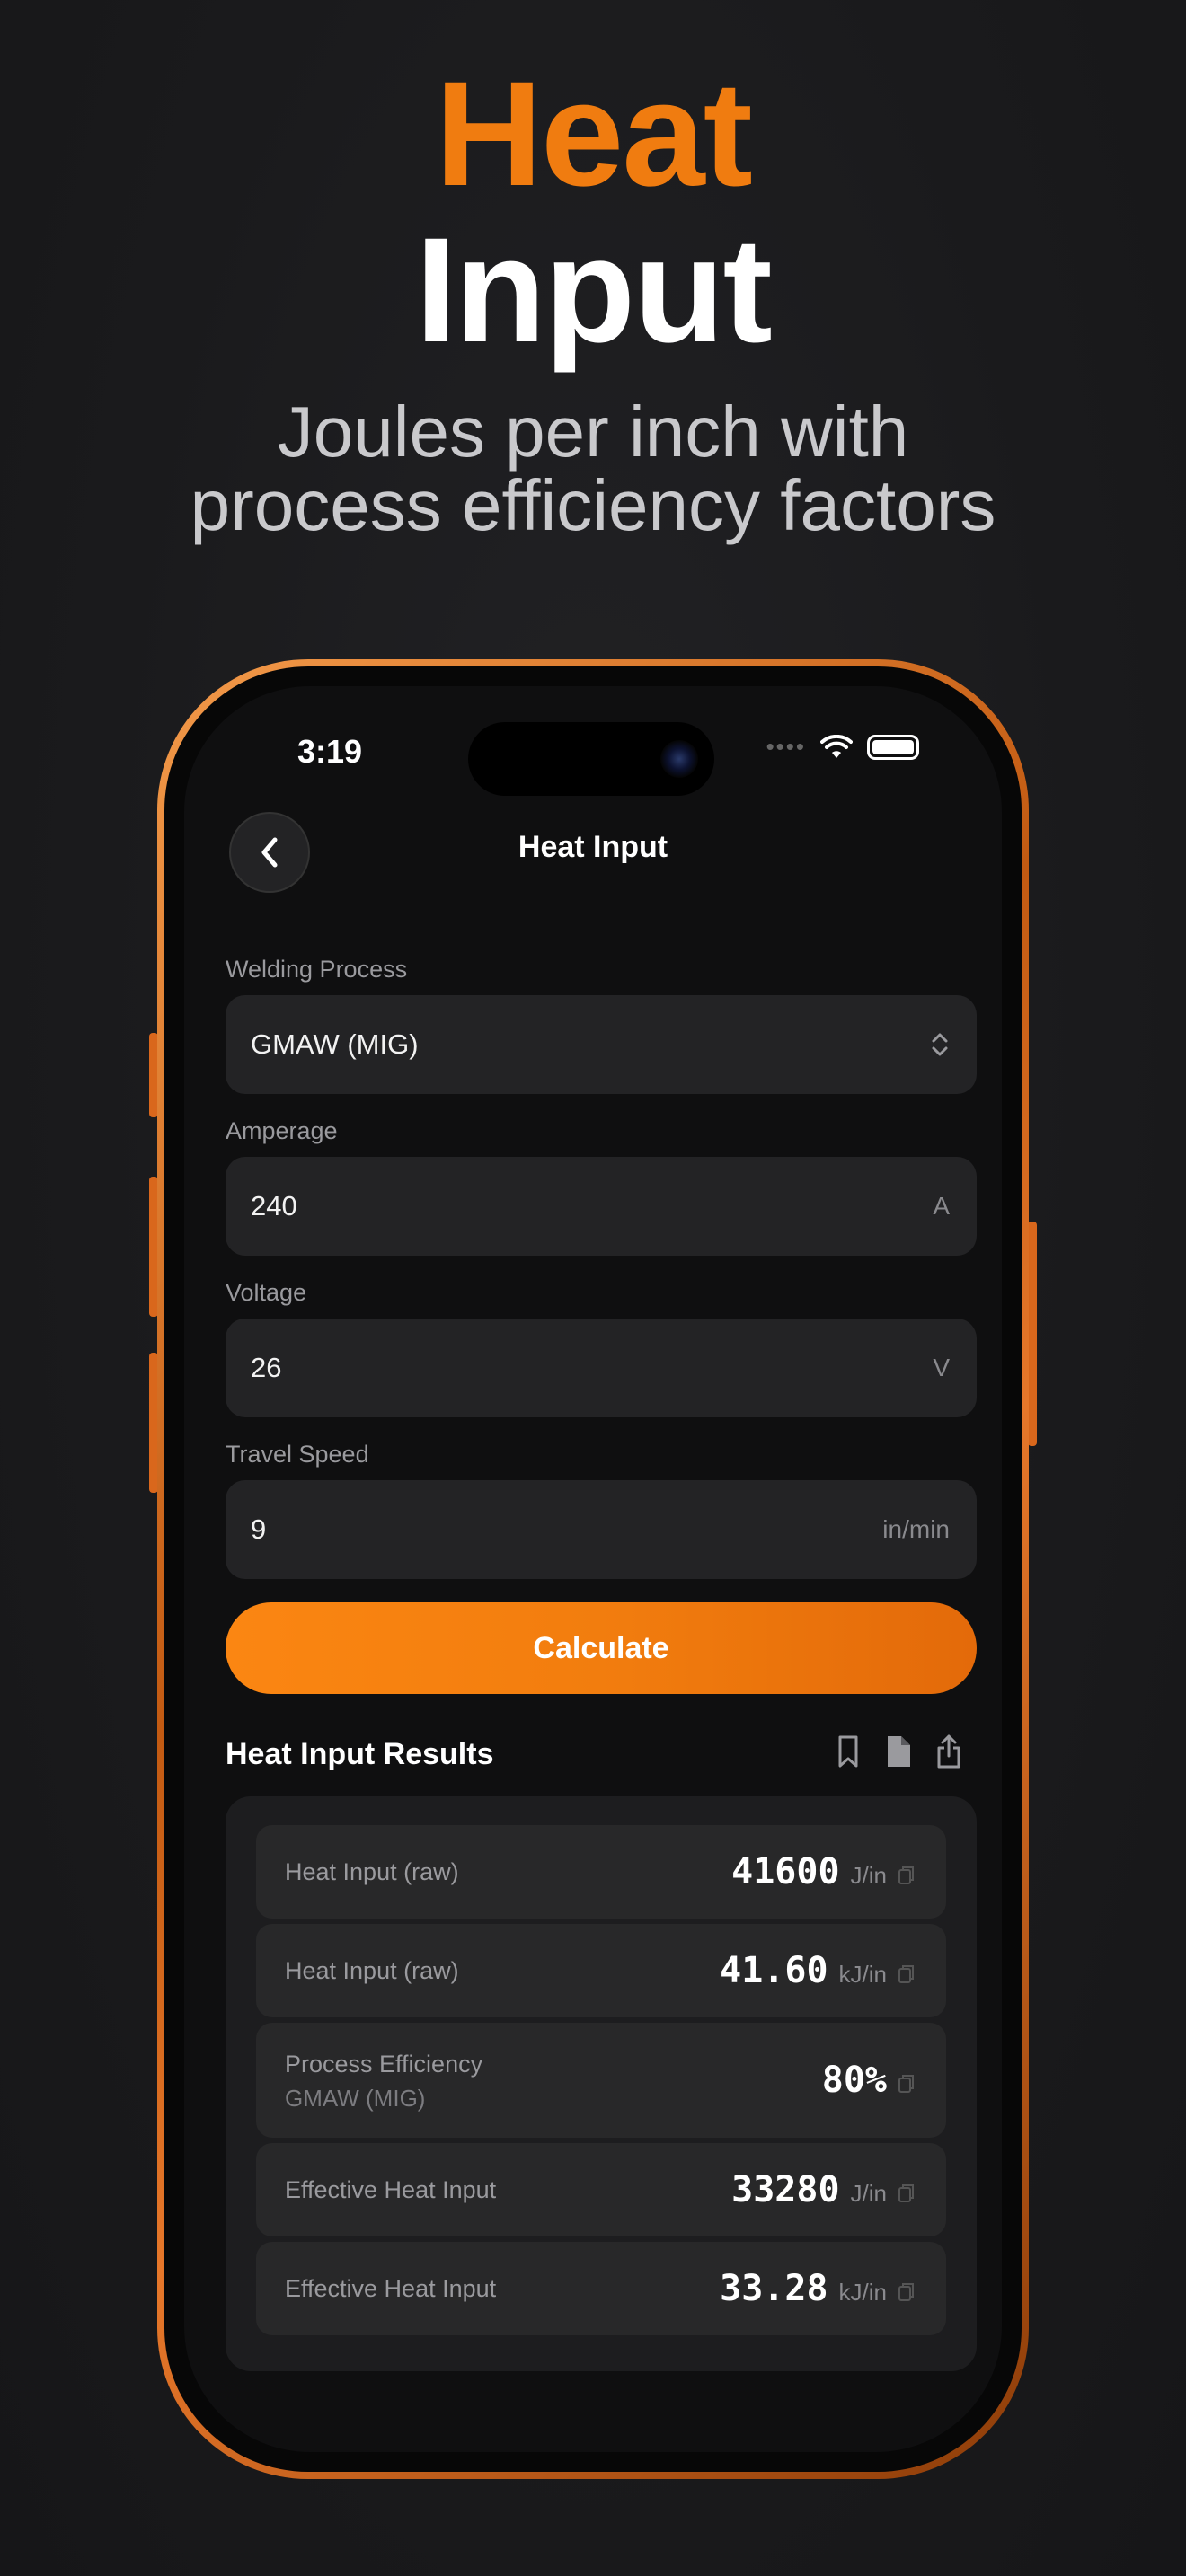 The height and width of the screenshot is (2576, 1186). Describe the element at coordinates (266, 1367) in the screenshot. I see `voltage-value: 26` at that location.